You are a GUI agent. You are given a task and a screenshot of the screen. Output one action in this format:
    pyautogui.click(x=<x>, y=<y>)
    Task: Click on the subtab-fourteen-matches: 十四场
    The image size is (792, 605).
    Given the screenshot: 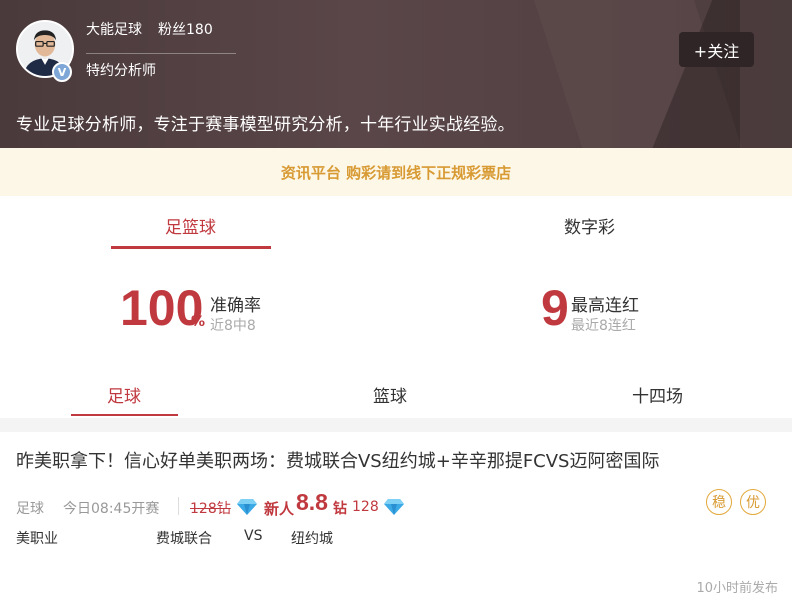 What is the action you would take?
    pyautogui.click(x=657, y=394)
    